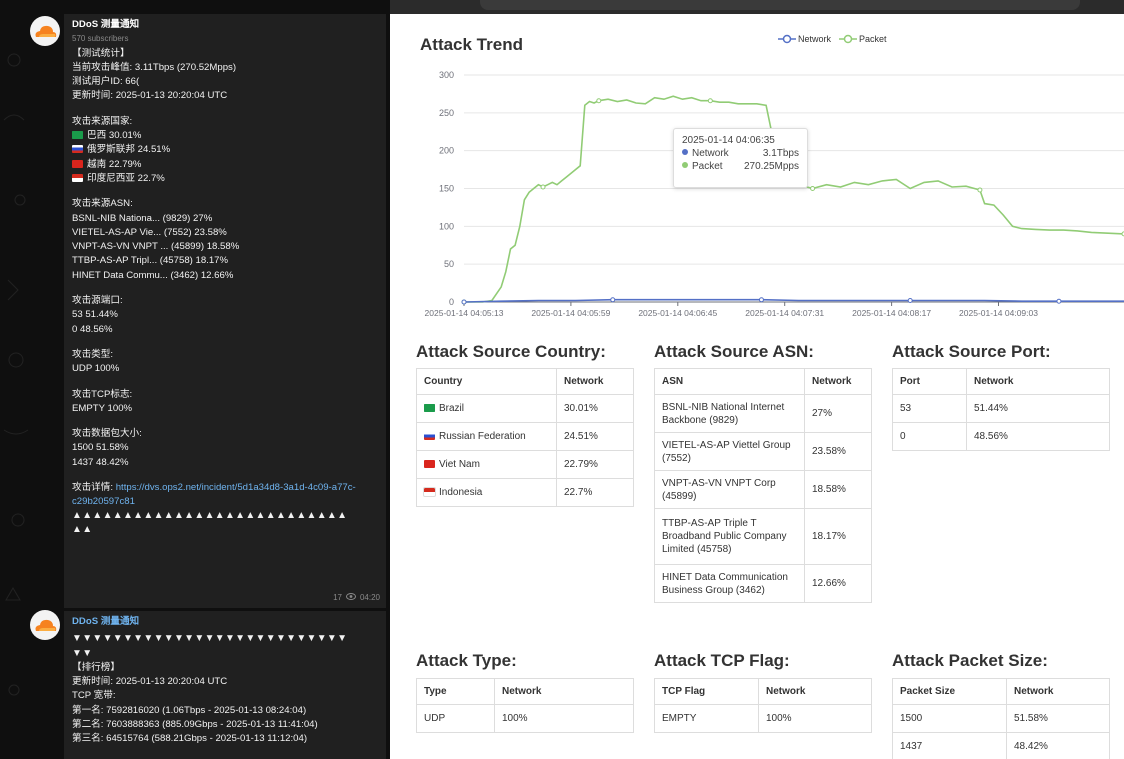 The height and width of the screenshot is (759, 1124). I want to click on message-line-text: HINET Data Commu... (3462) 12.66%, so click(153, 275).